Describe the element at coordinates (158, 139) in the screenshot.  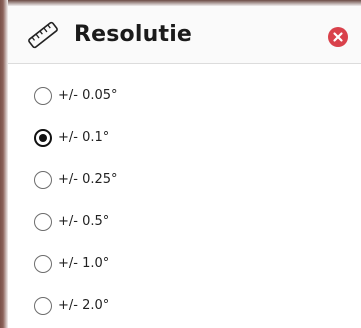
I see `option-0-1: +/- 0.1°` at that location.